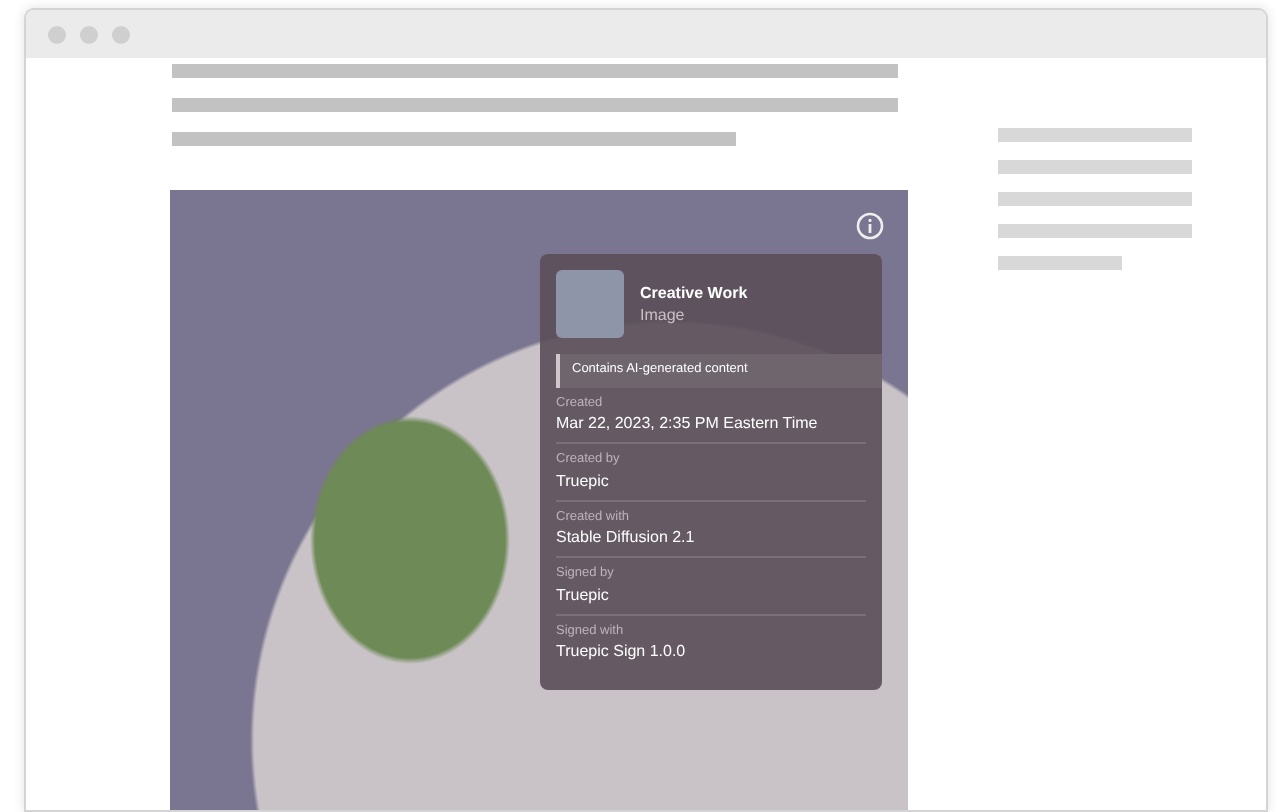 This screenshot has width=1276, height=812. Describe the element at coordinates (622, 652) in the screenshot. I see `field-value: Truepic Sign 1.0.0` at that location.